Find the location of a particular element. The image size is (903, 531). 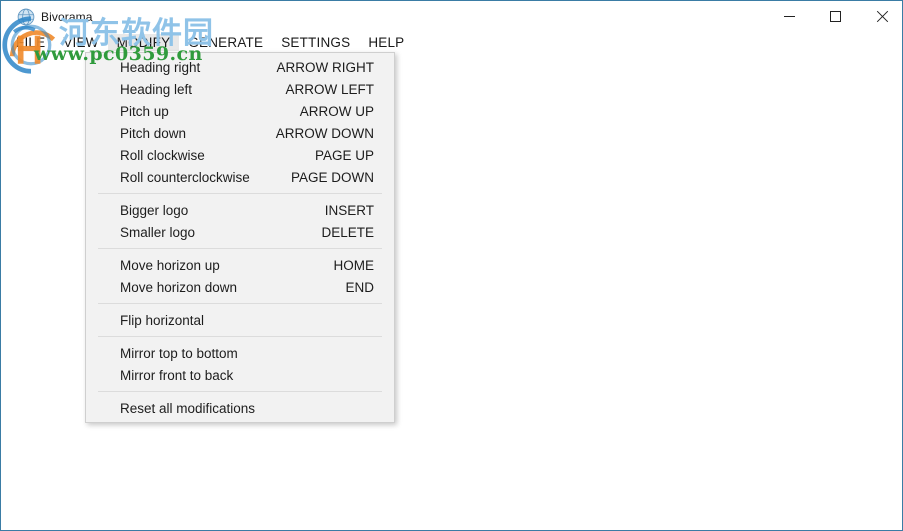

menu-item-shortcut: ARROW UP is located at coordinates (336, 111).